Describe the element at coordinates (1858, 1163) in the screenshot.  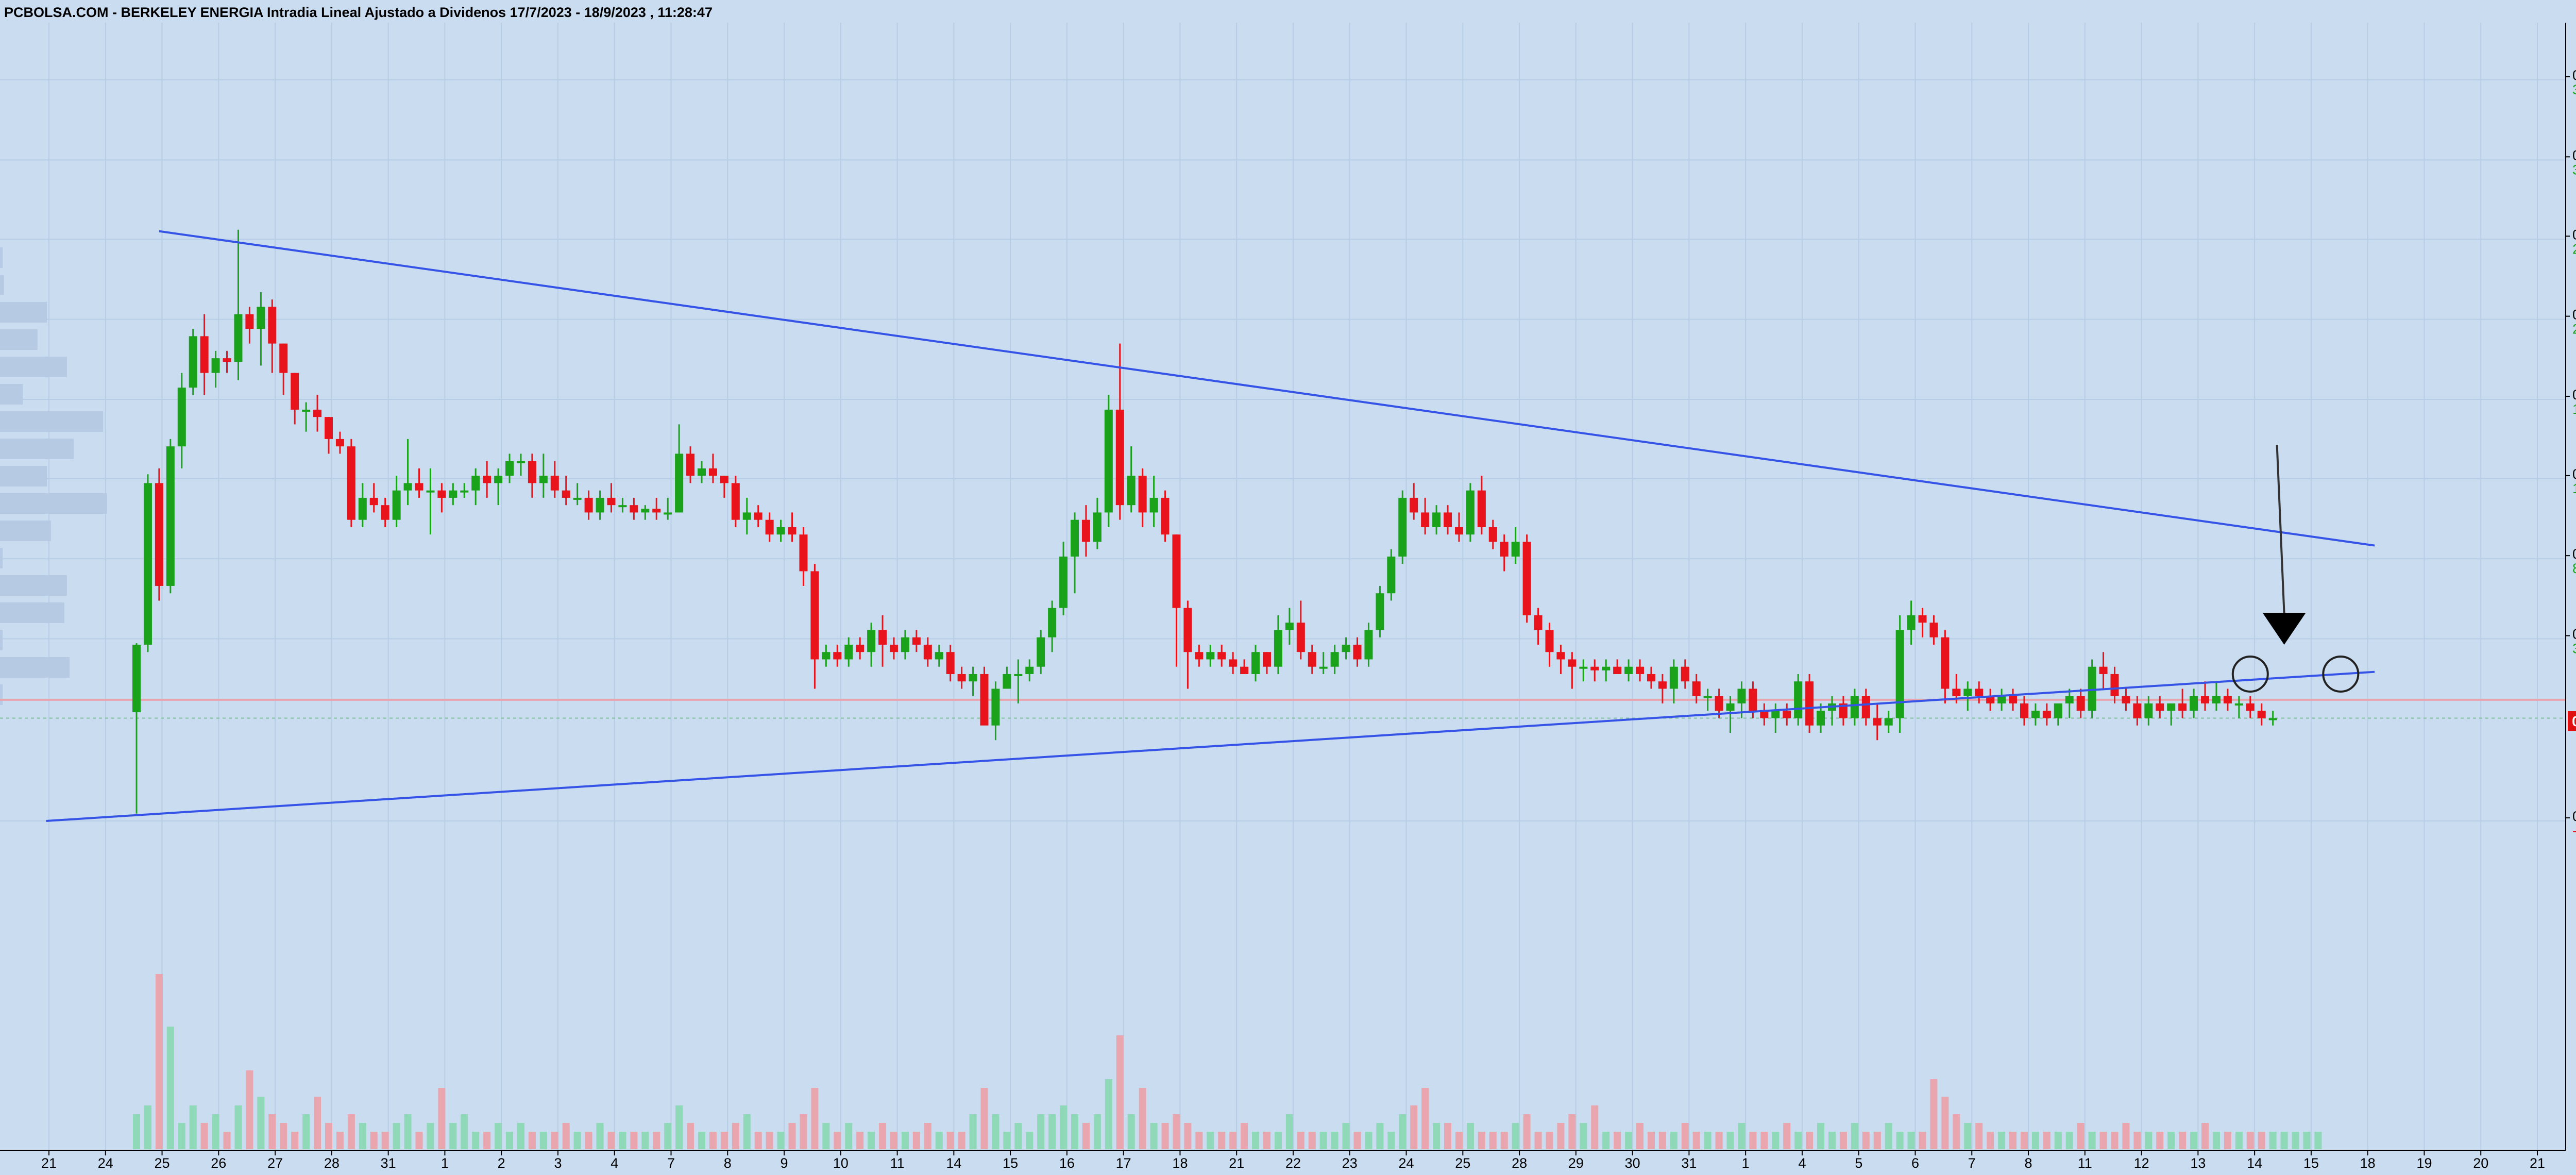
I see `time-tick-label: 5` at that location.